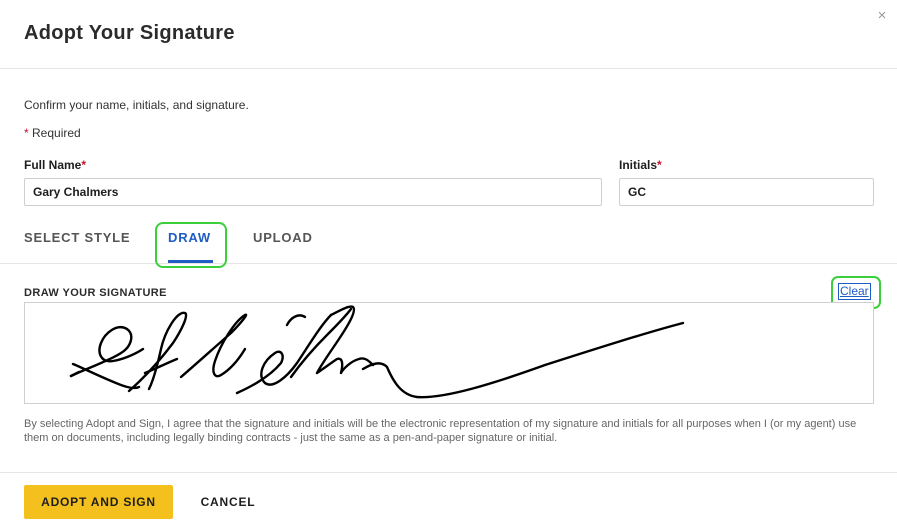  What do you see at coordinates (882, 16) in the screenshot?
I see `close-icon: ×` at bounding box center [882, 16].